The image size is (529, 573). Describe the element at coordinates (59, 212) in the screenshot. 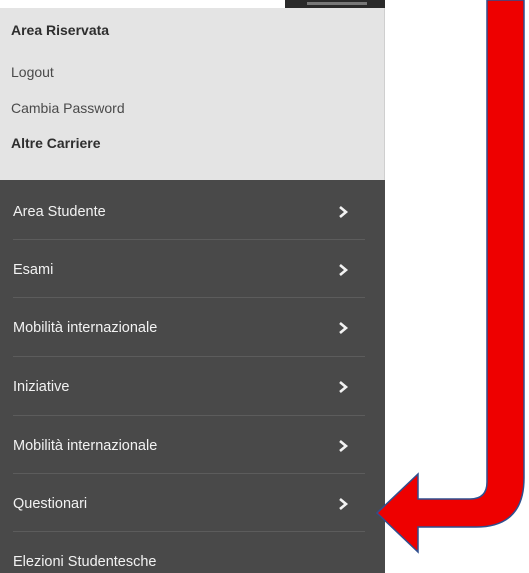

I see `menu-item-label: Area Studente` at that location.